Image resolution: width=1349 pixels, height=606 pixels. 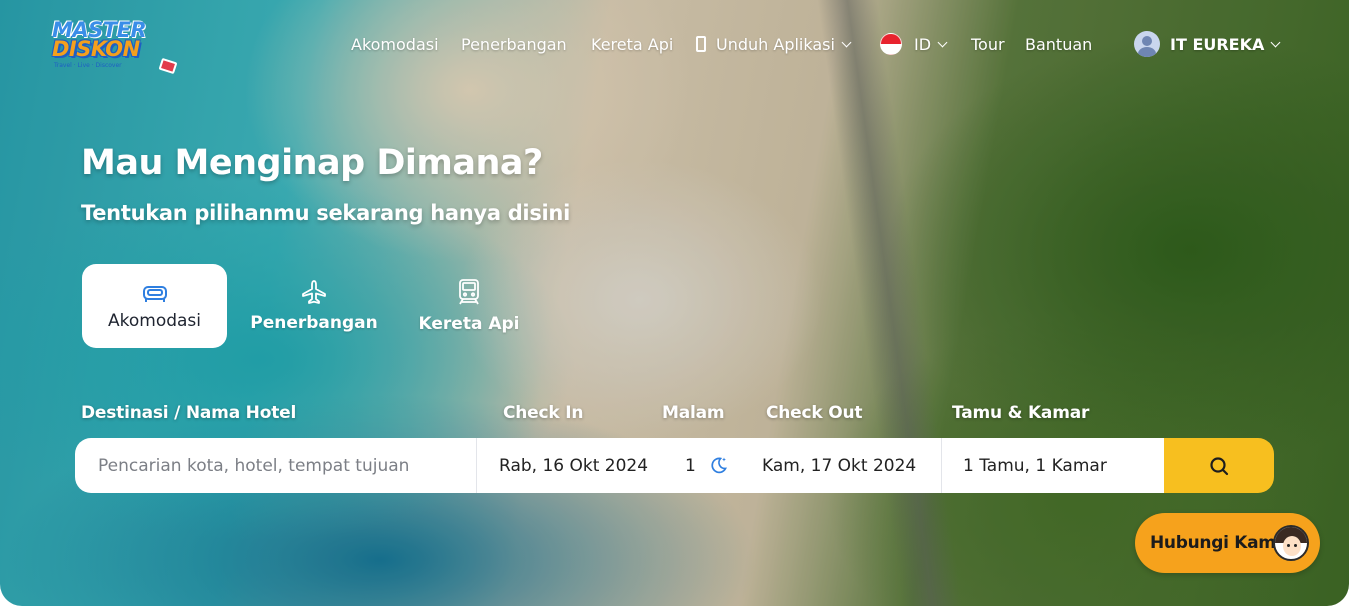 I want to click on price-tag-icon, so click(x=168, y=66).